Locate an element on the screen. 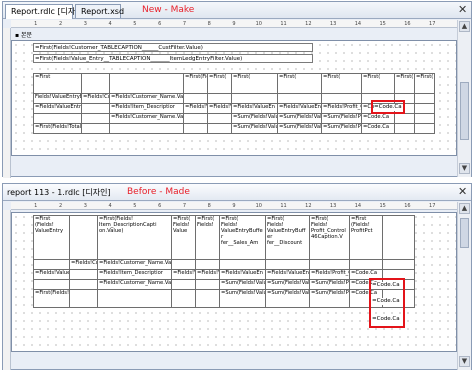 Image resolution: width=474 pixels, height=372 pixels. table-cell: Fields!ValueEntryBuffer is located at coordinates (57, 98).